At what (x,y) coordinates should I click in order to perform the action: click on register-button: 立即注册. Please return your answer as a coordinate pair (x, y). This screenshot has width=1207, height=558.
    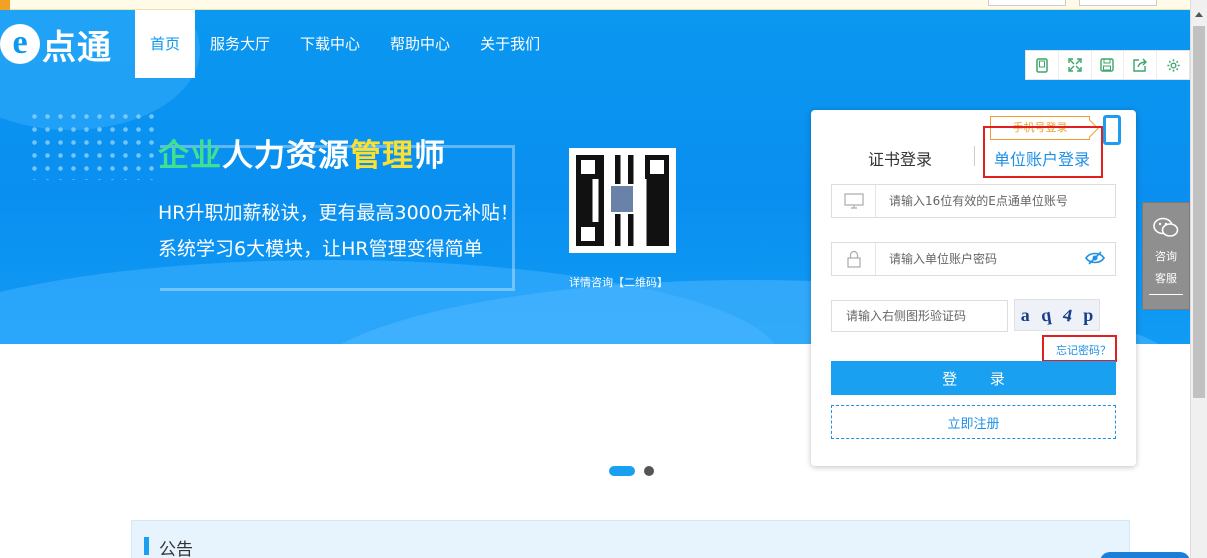
    Looking at the image, I should click on (973, 422).